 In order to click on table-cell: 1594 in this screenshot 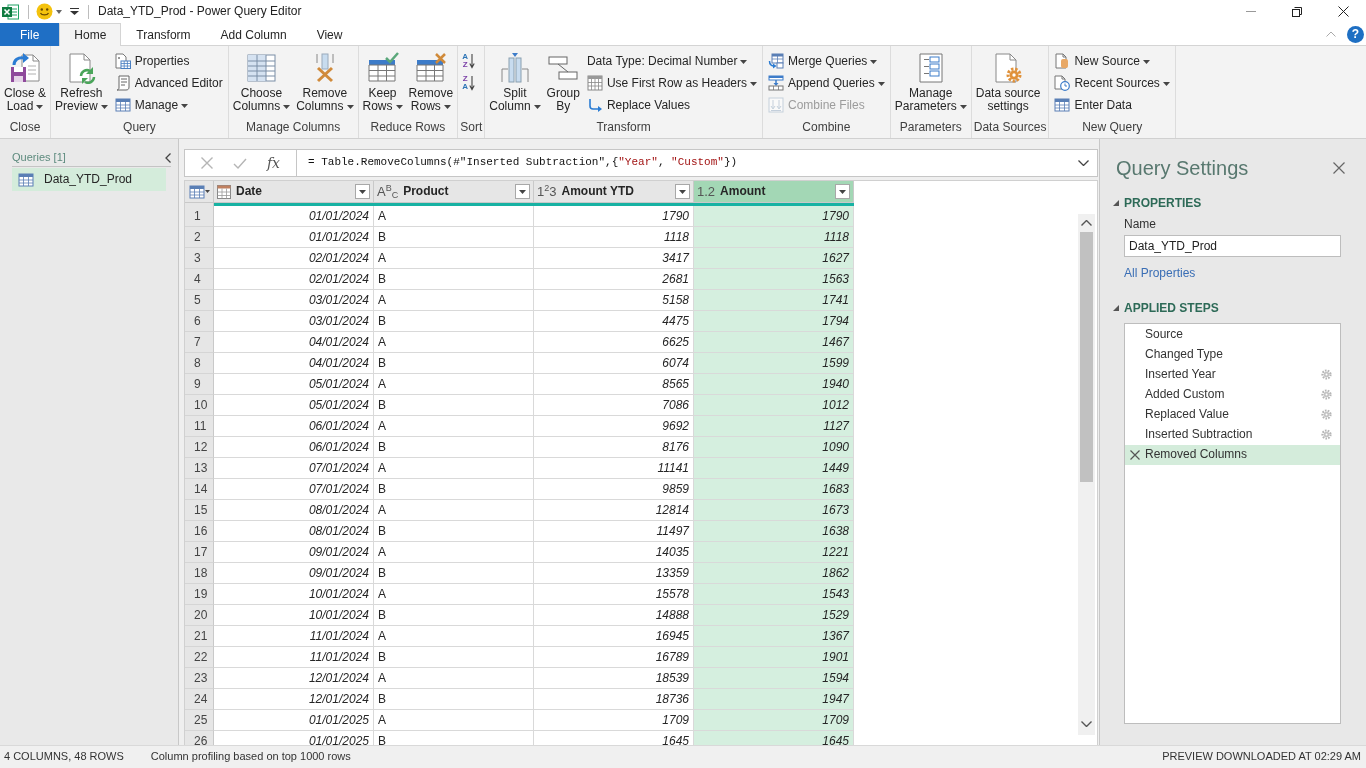, I will do `click(774, 678)`.